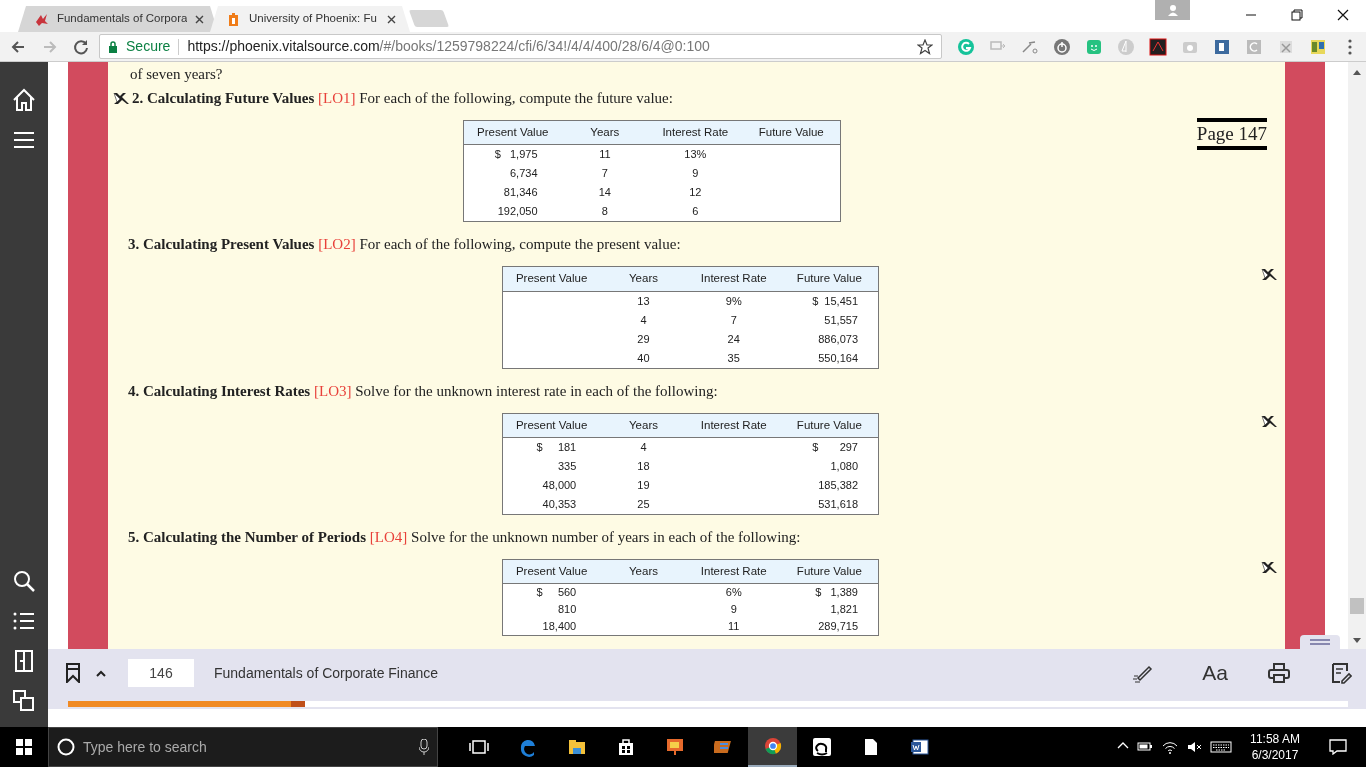 Image resolution: width=1366 pixels, height=768 pixels. What do you see at coordinates (567, 465) in the screenshot?
I see `table-cell: 335` at bounding box center [567, 465].